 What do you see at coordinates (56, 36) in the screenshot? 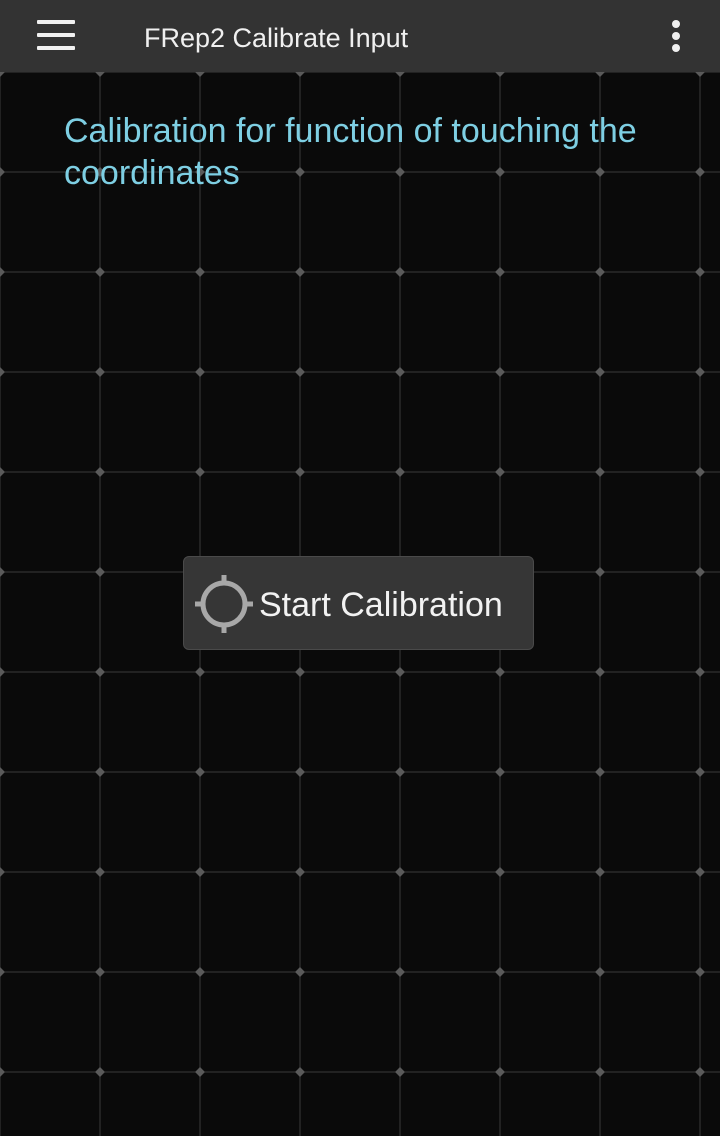
I see `hamburger-menu-icon` at bounding box center [56, 36].